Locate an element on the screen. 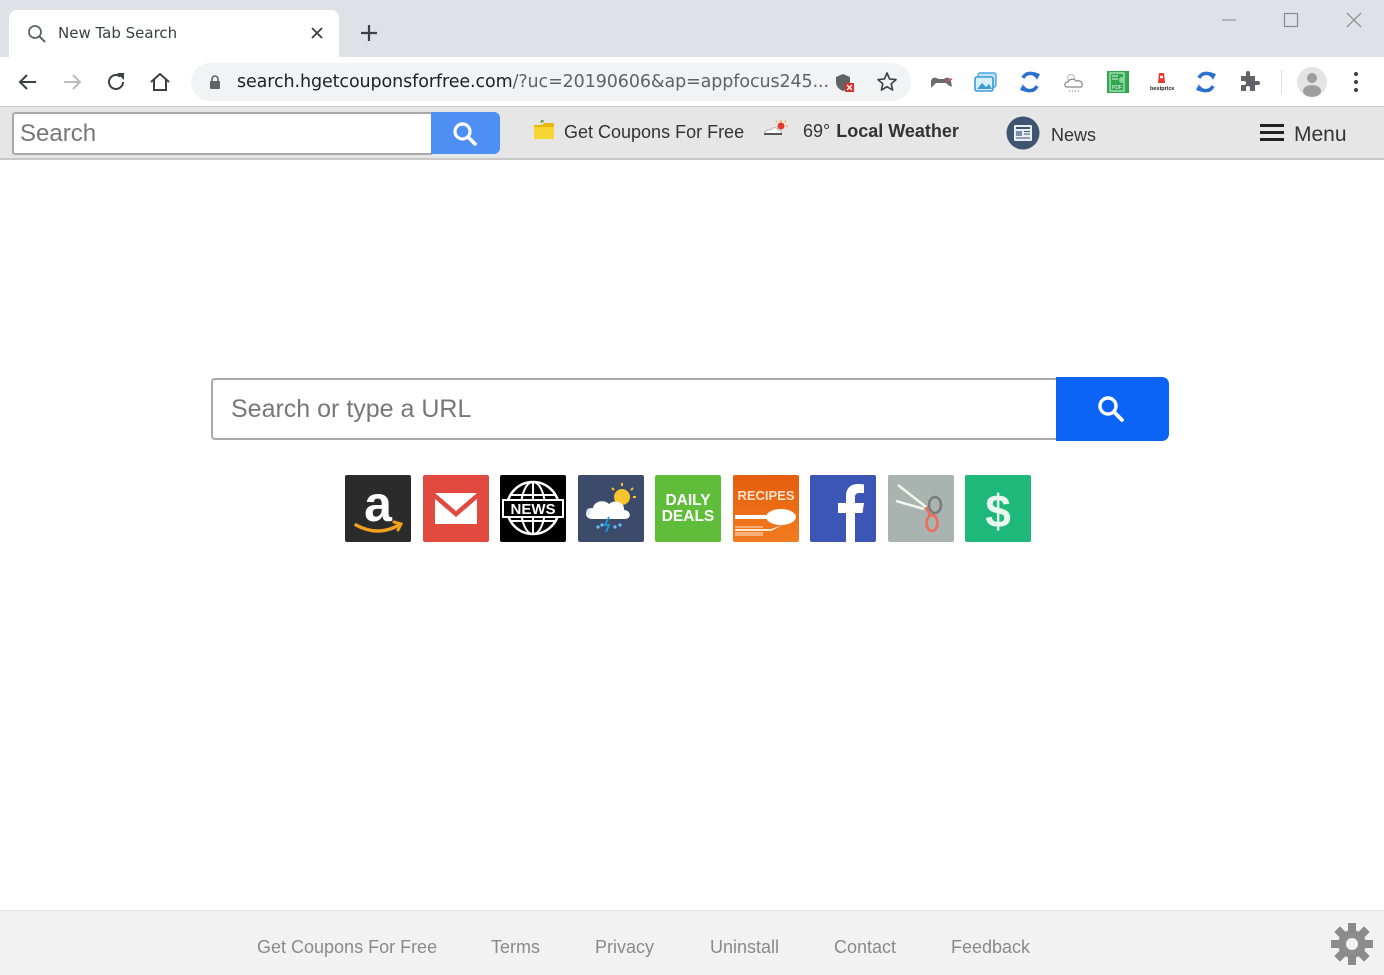 The image size is (1384, 975). local-weather-link: 69° Local Weather is located at coordinates (861, 131).